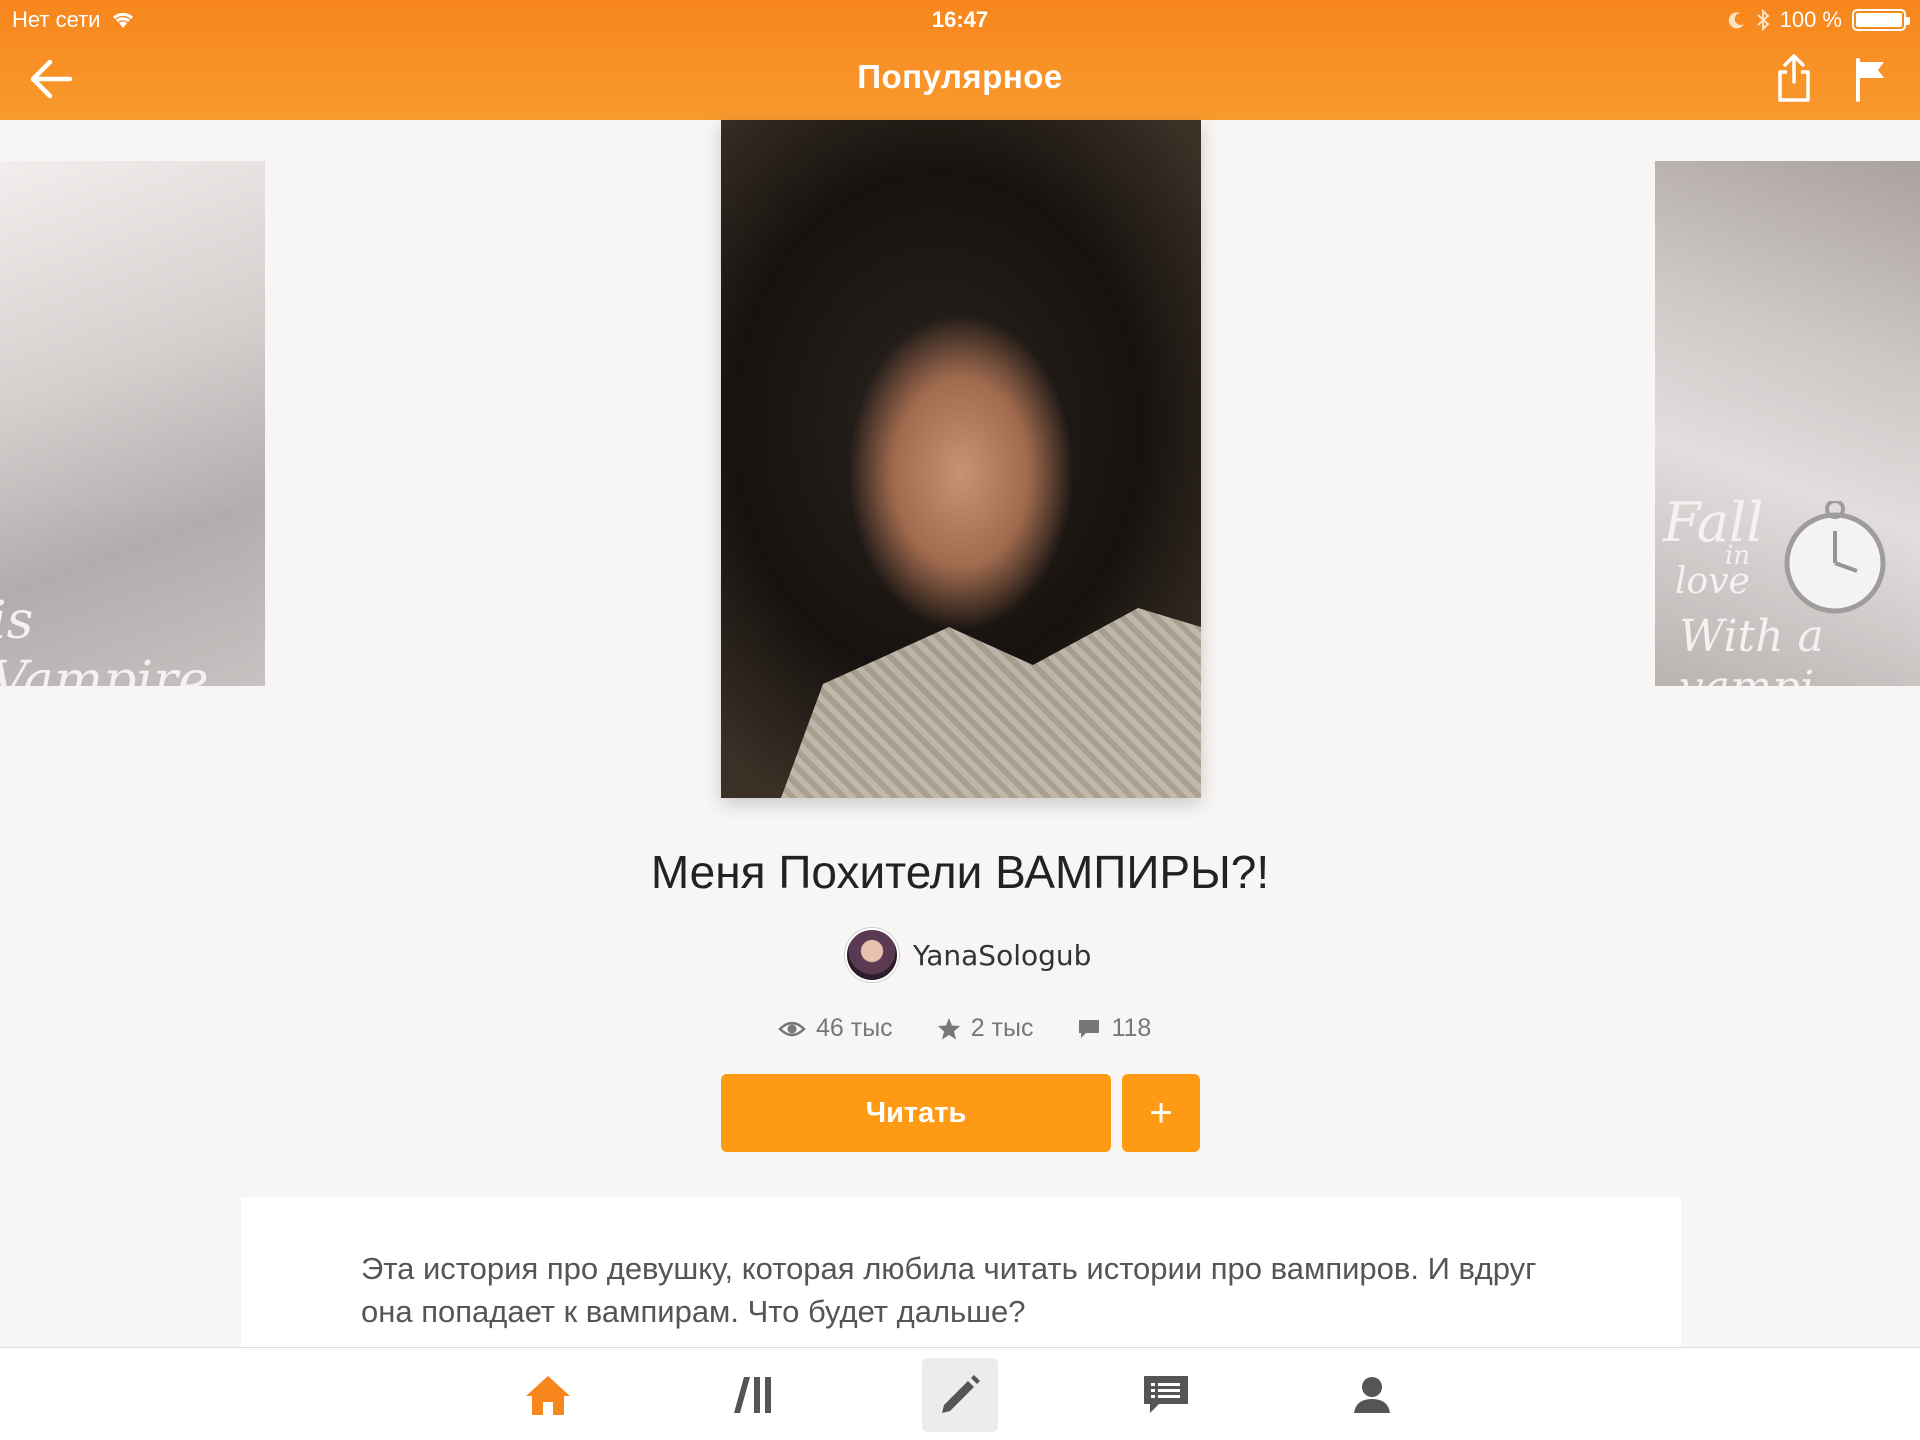 This screenshot has width=1920, height=1440. Describe the element at coordinates (792, 1028) in the screenshot. I see `eye-icon` at that location.